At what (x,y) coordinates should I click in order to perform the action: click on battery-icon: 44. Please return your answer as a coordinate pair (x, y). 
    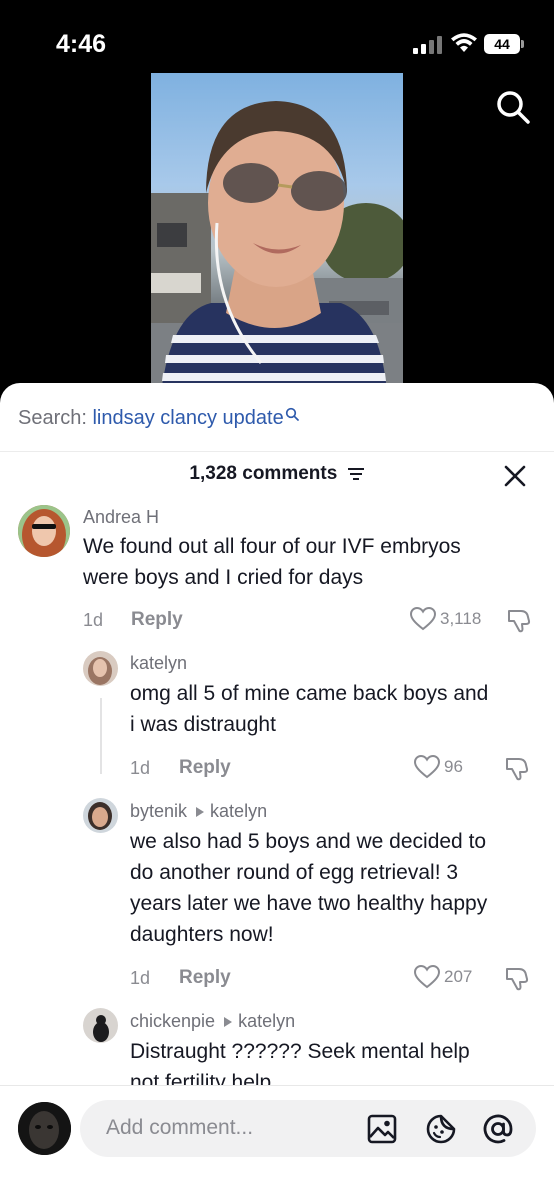
    Looking at the image, I should click on (504, 44).